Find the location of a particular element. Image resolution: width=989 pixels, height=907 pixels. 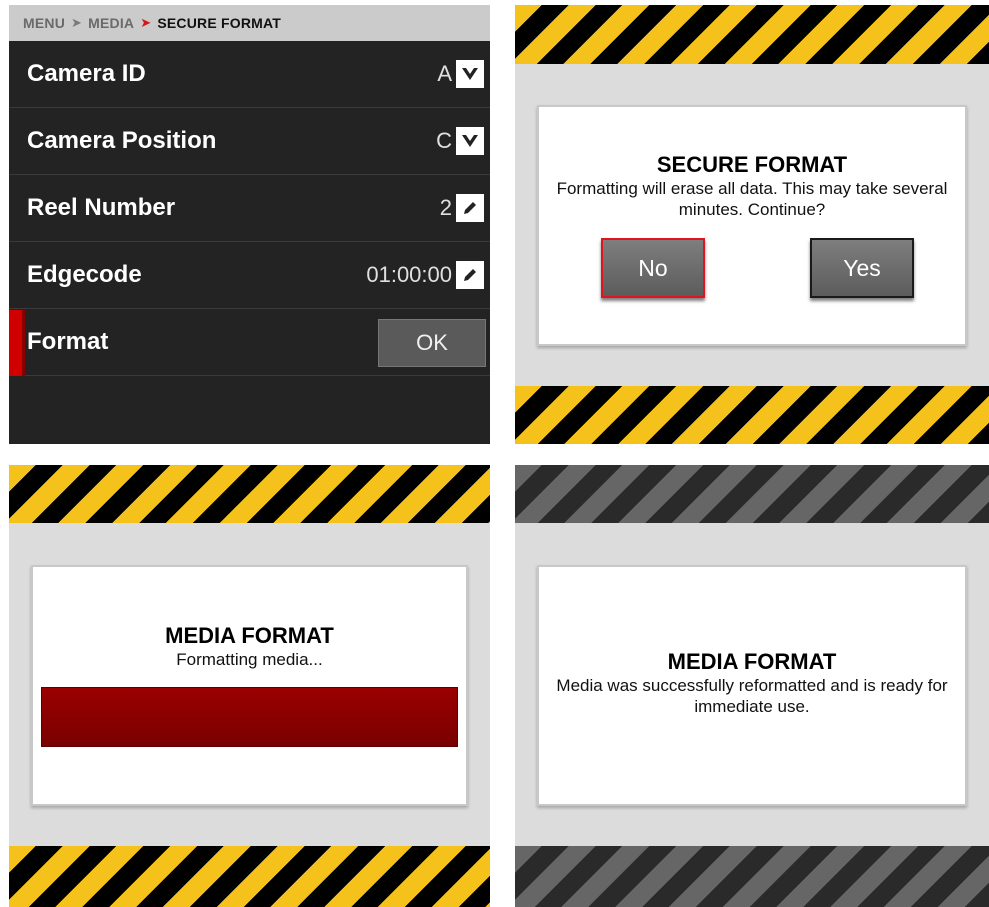

edgecode-field: 01:00:00 is located at coordinates (425, 275).